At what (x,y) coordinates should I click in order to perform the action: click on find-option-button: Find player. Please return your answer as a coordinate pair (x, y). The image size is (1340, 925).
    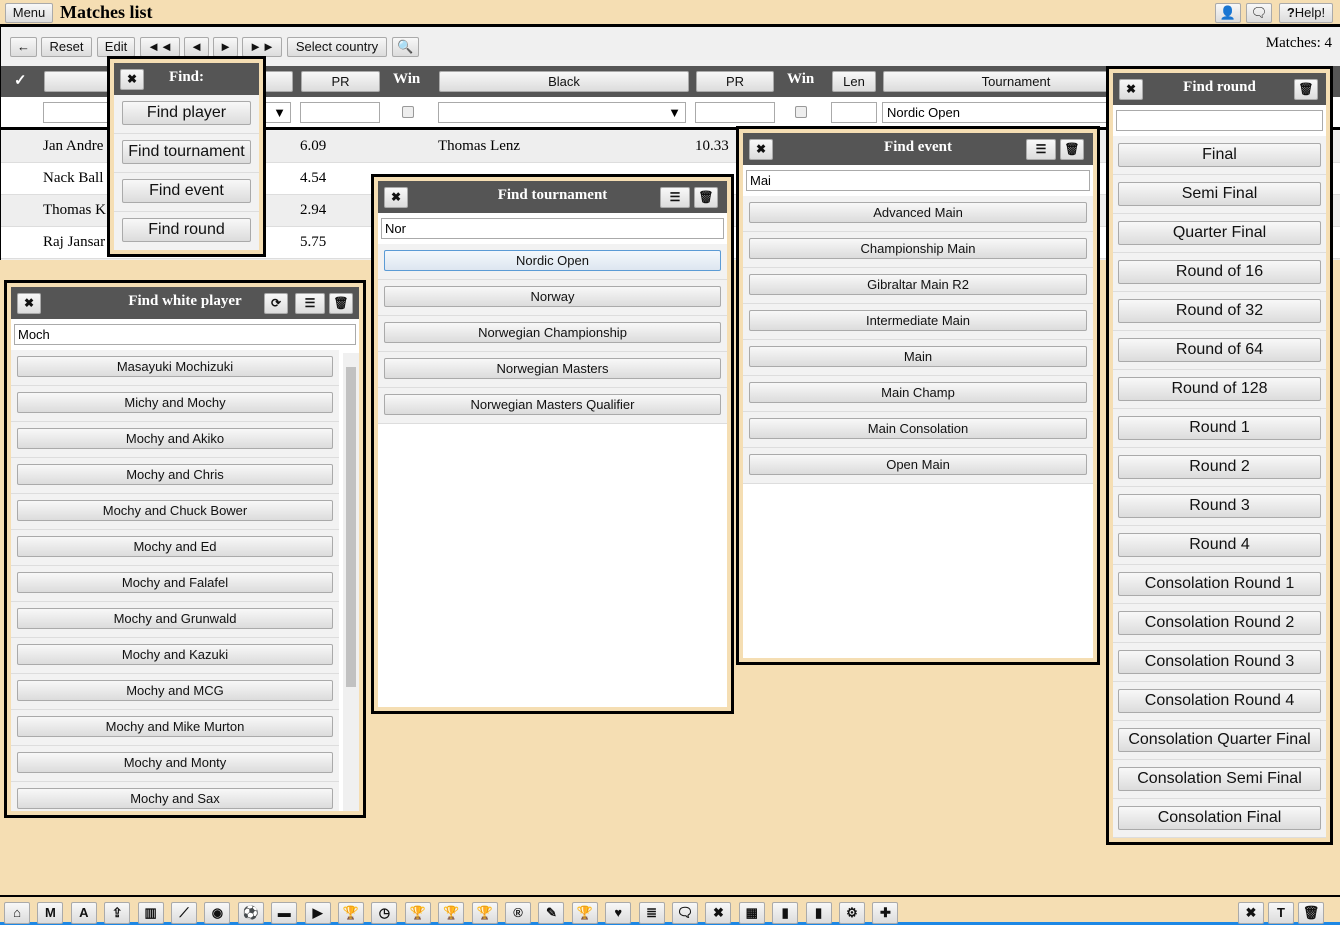
    Looking at the image, I should click on (186, 113).